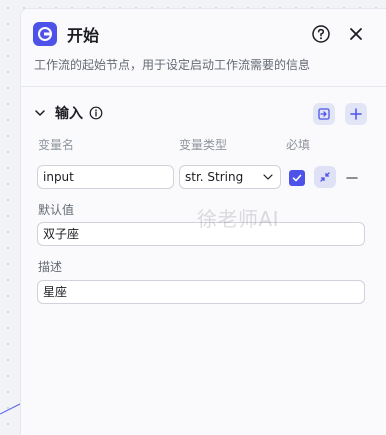 This screenshot has width=386, height=435. I want to click on help-circle-icon, so click(321, 34).